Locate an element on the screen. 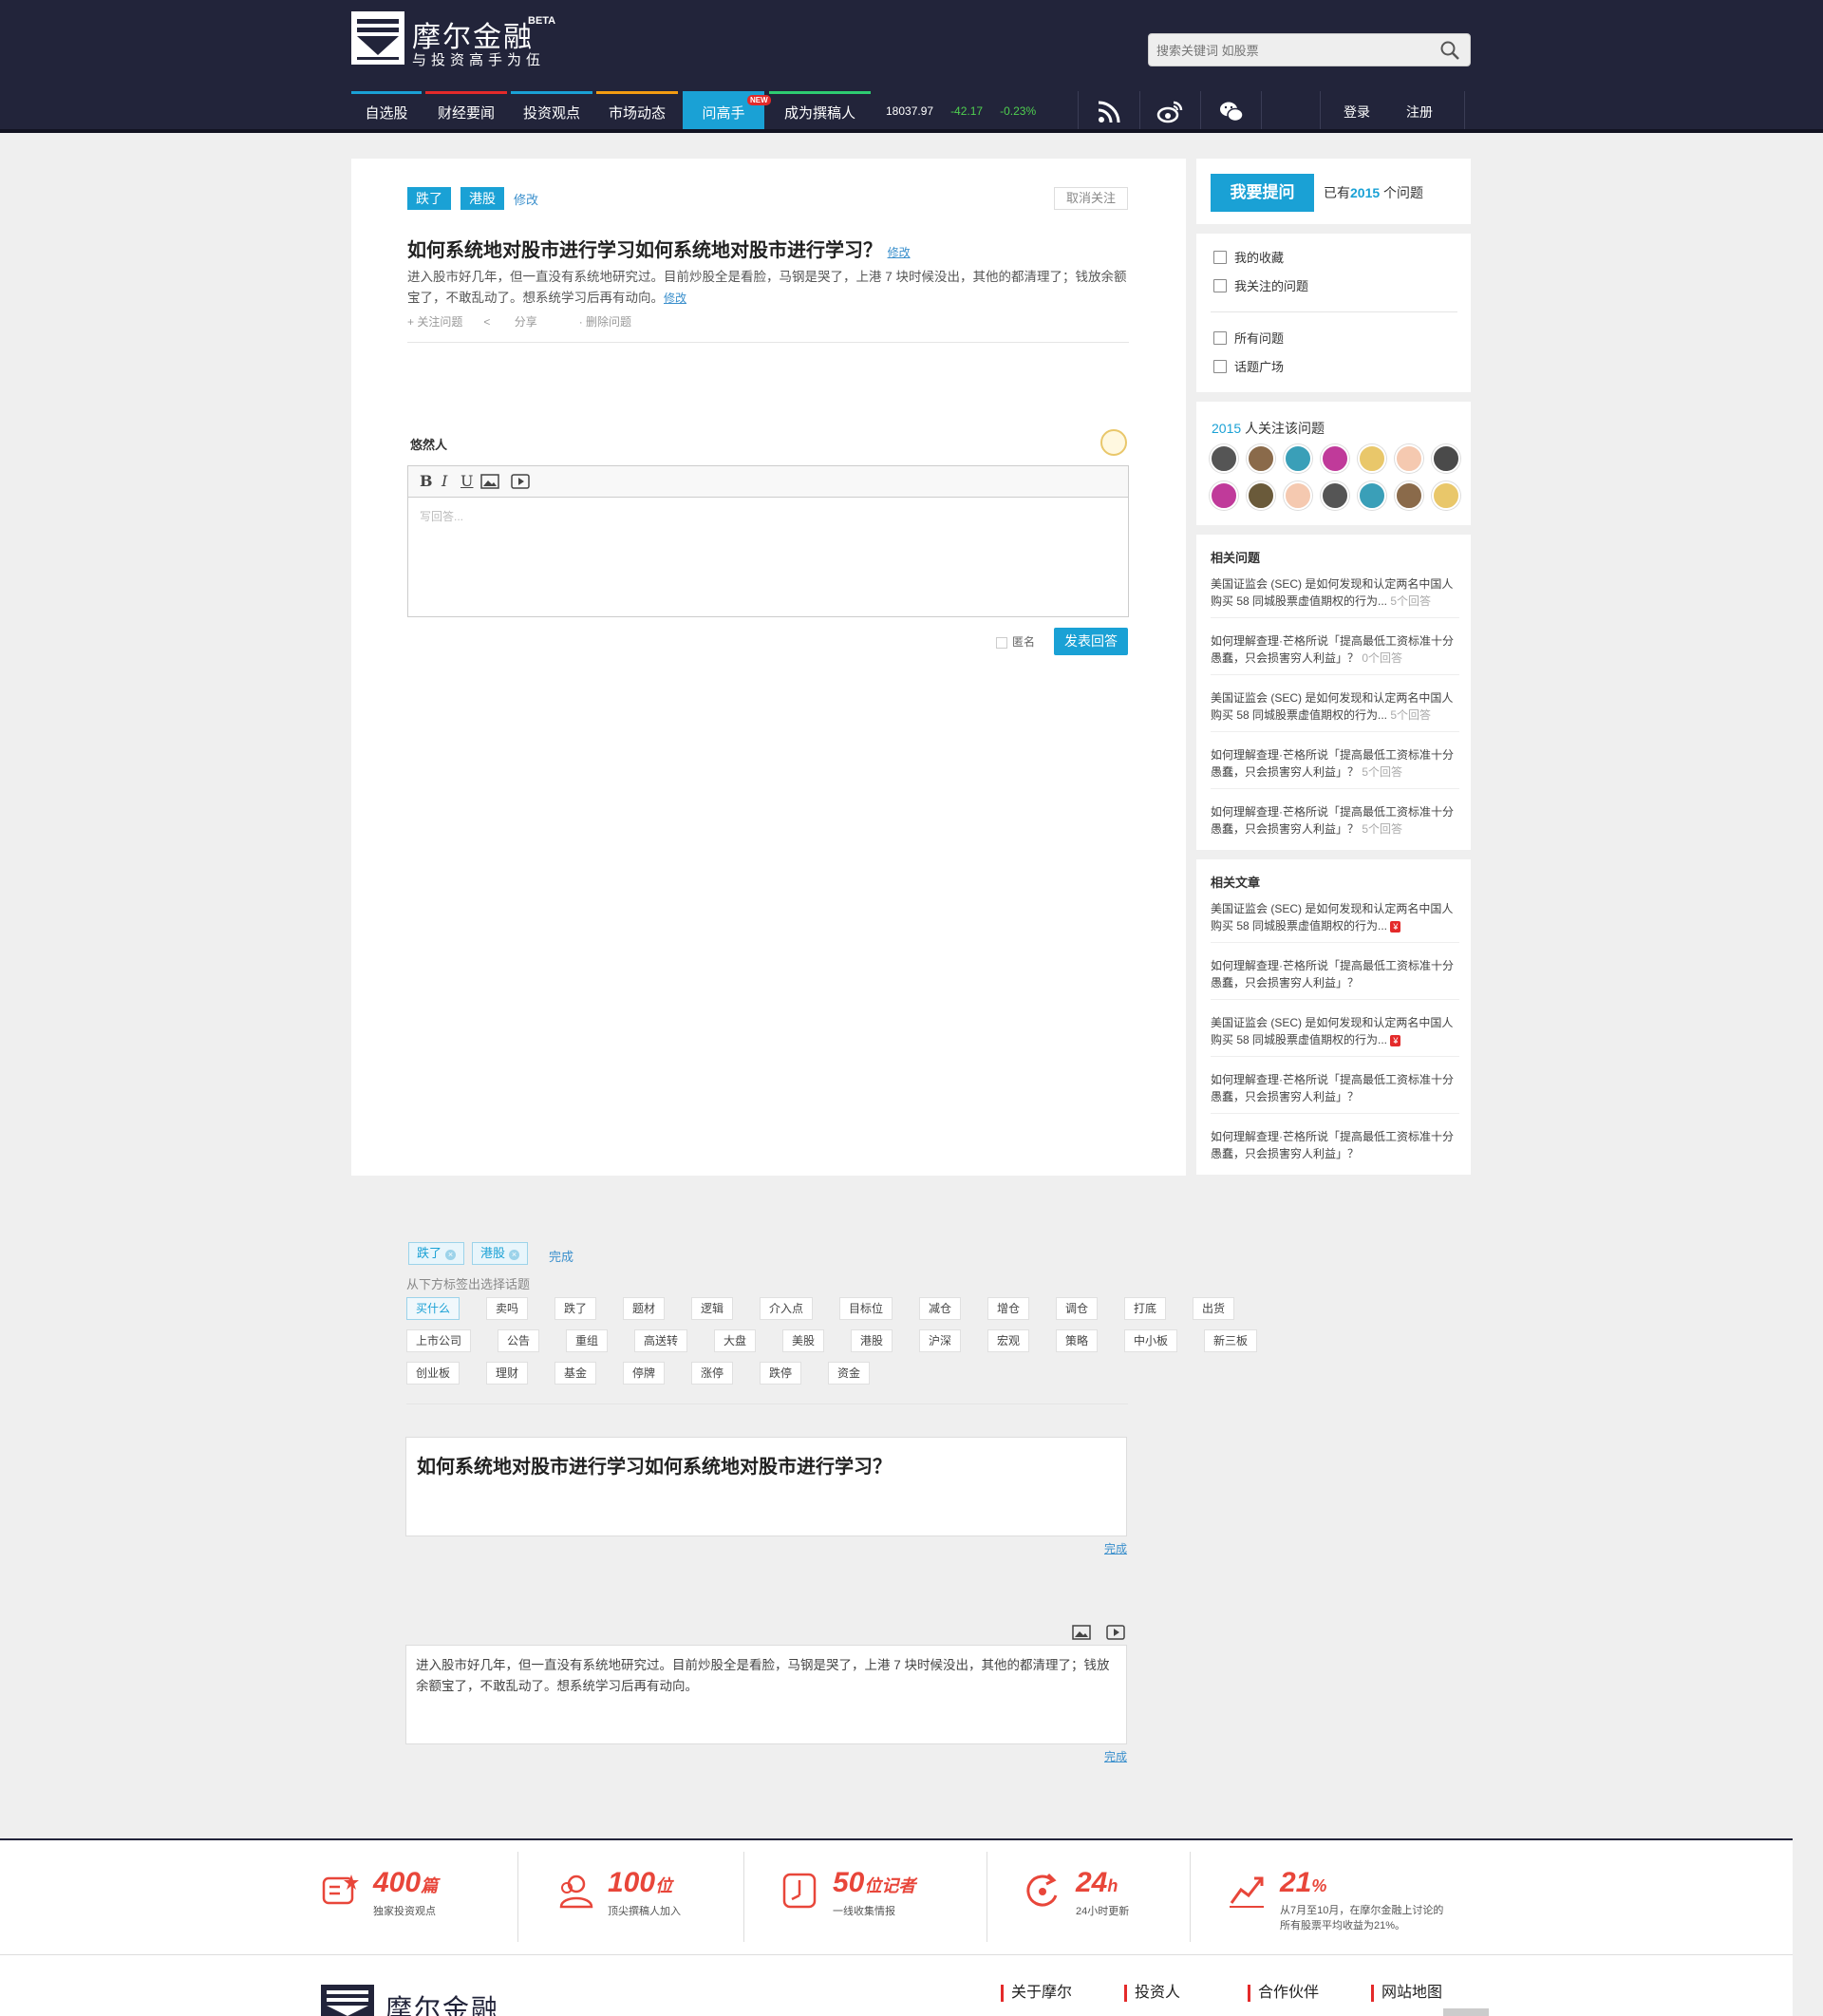 This screenshot has height=2016, width=1823. footer-logo: 摩尔金融 is located at coordinates (444, 2000).